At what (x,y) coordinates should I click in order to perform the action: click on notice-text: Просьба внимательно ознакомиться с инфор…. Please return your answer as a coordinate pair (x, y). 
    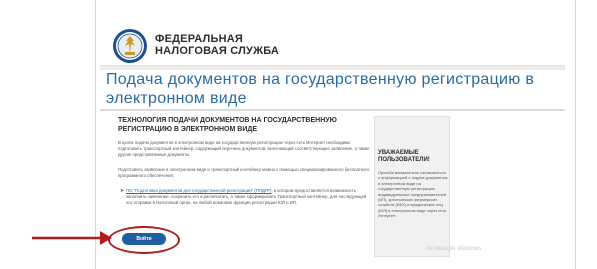
    Looking at the image, I should click on (413, 194).